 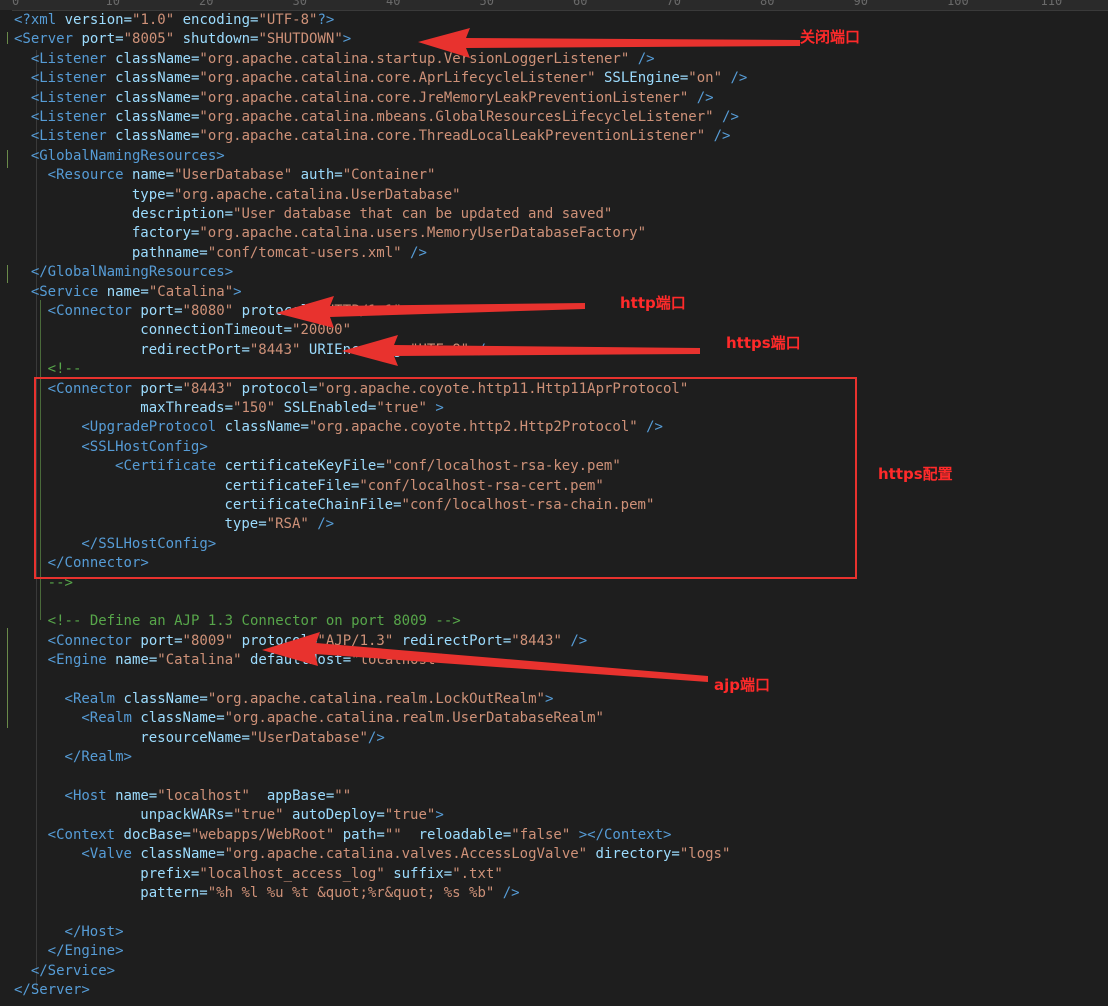 I want to click on code-line: unpackWARs="true" autoDeploy="true">, so click(x=291, y=815).